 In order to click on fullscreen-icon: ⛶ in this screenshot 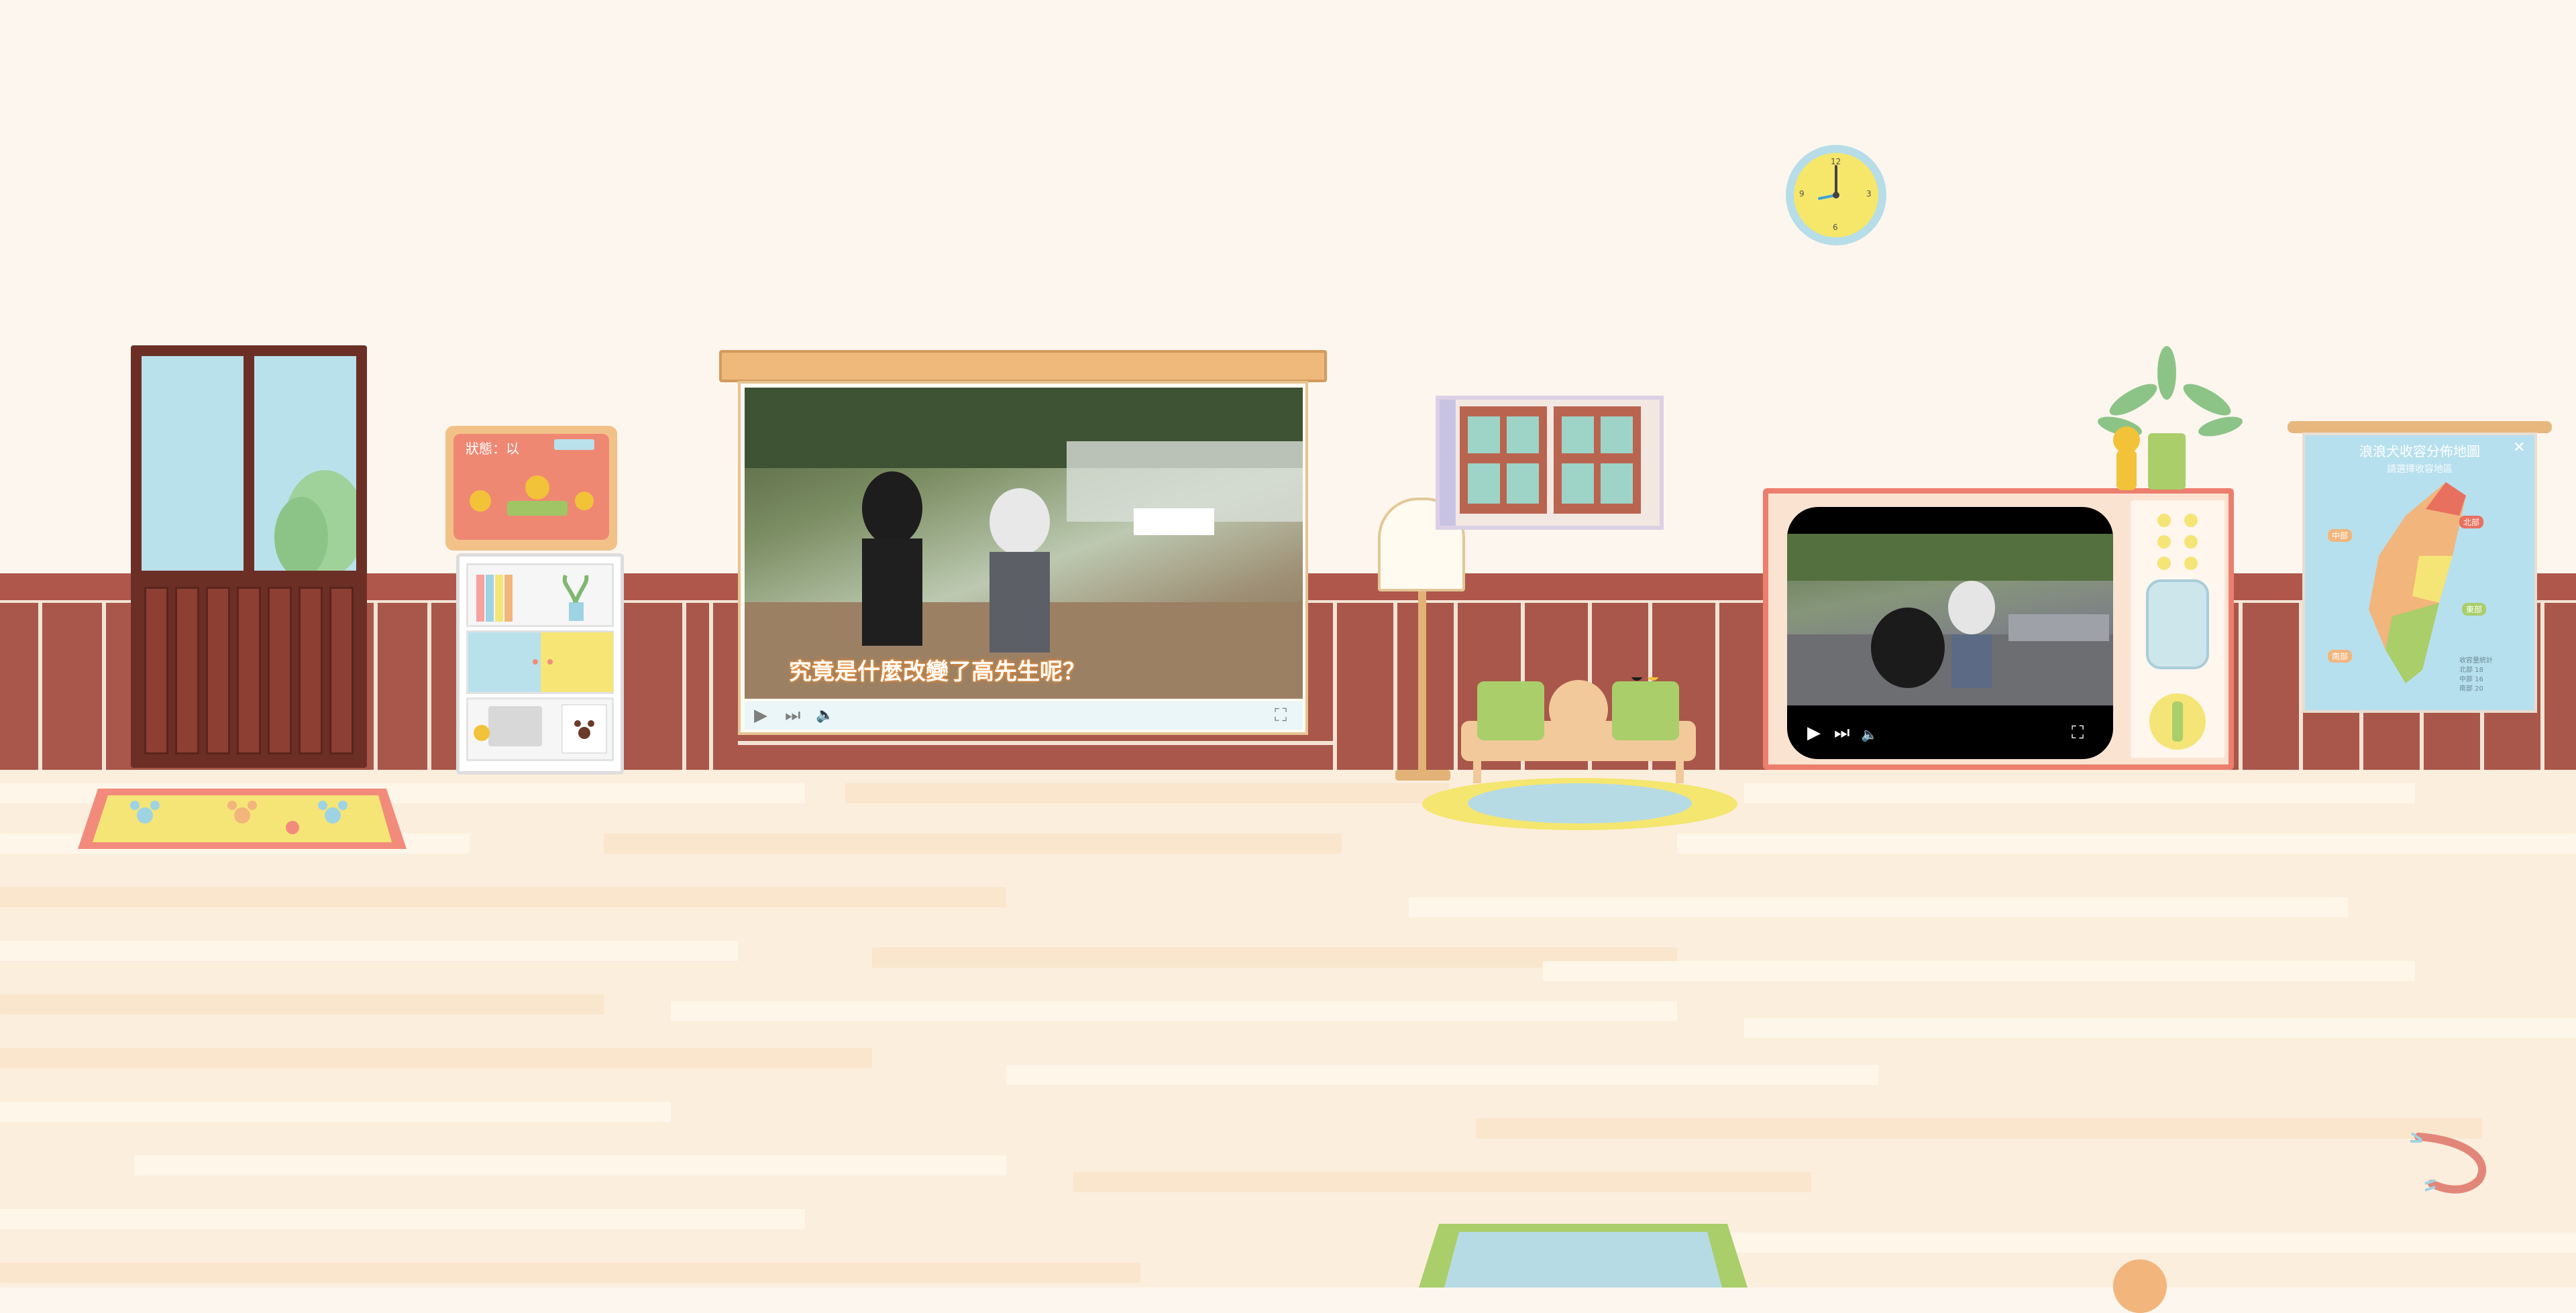, I will do `click(1281, 715)`.